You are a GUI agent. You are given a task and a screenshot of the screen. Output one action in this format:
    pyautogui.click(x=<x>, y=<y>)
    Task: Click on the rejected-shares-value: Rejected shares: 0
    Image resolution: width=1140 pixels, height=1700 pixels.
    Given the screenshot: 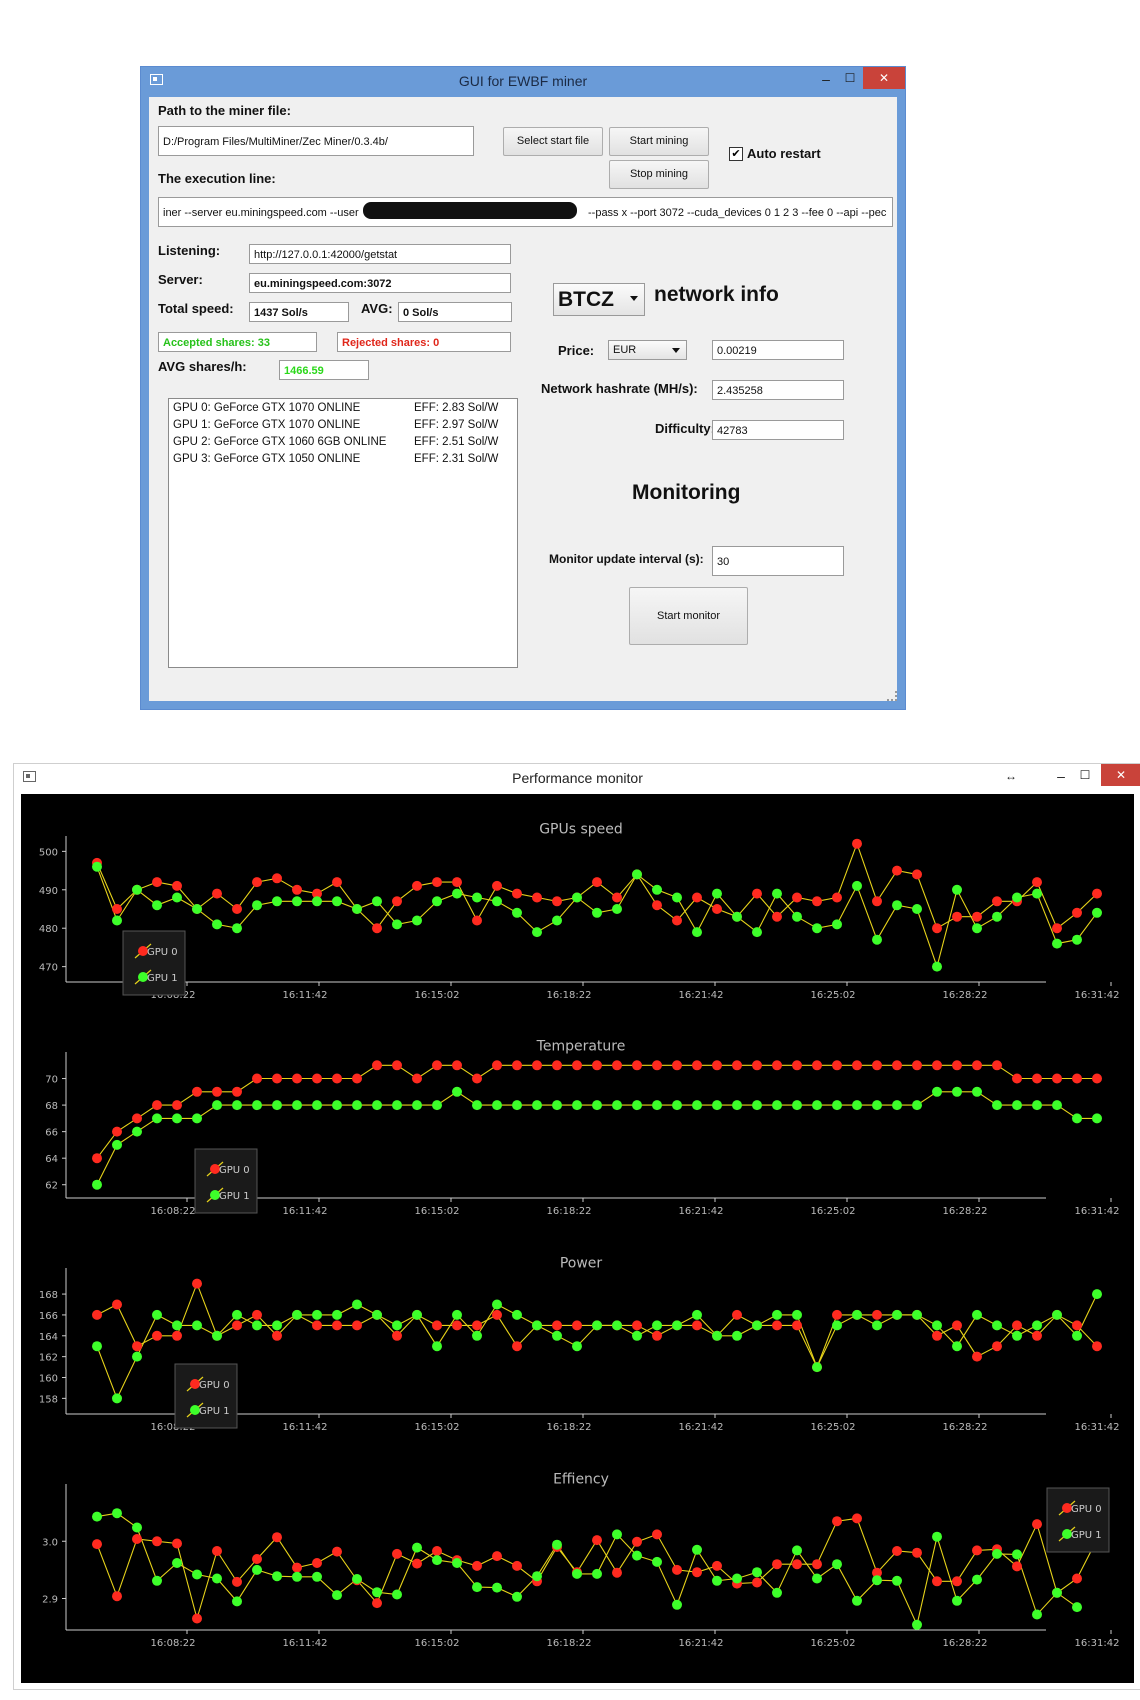 What is the action you would take?
    pyautogui.click(x=424, y=342)
    